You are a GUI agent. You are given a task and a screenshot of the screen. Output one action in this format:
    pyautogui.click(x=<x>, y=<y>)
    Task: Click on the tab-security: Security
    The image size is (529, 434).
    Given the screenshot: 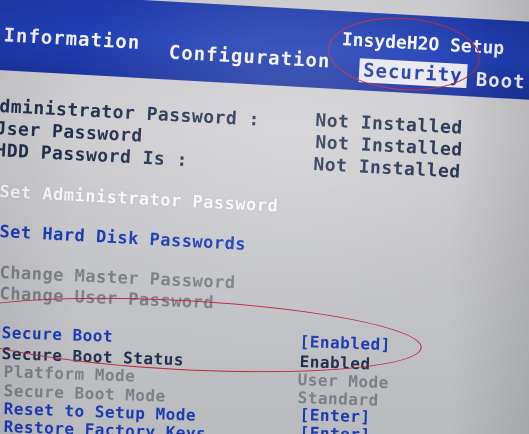 What is the action you would take?
    pyautogui.click(x=413, y=73)
    